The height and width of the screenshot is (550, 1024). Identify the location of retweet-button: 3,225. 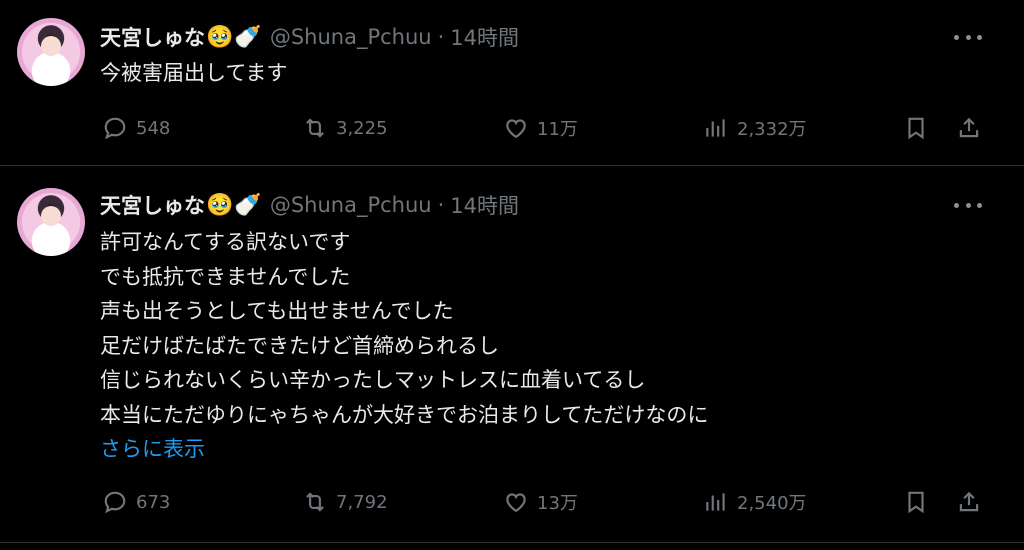
(345, 128).